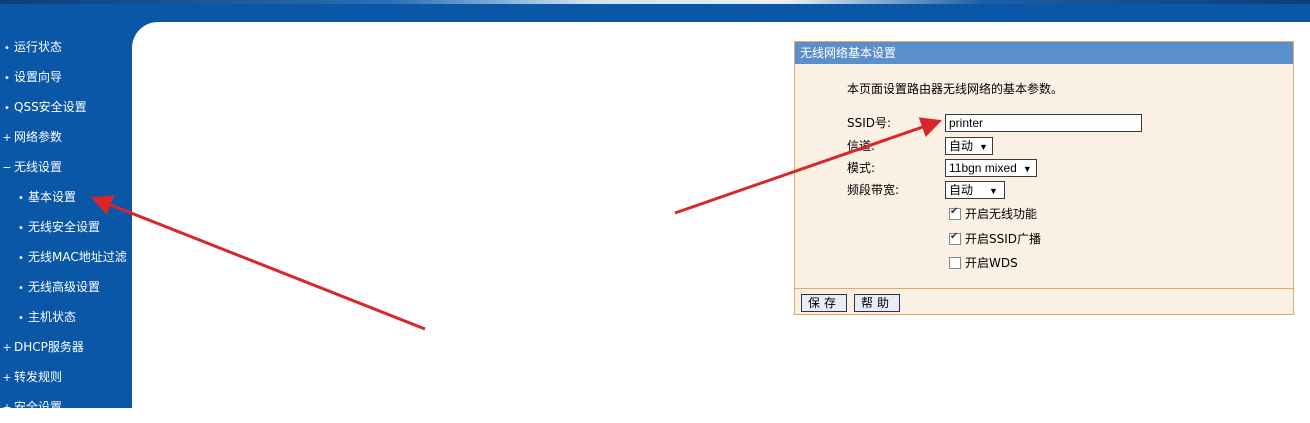  I want to click on sidebar-item-label: 主机状态, so click(52, 317).